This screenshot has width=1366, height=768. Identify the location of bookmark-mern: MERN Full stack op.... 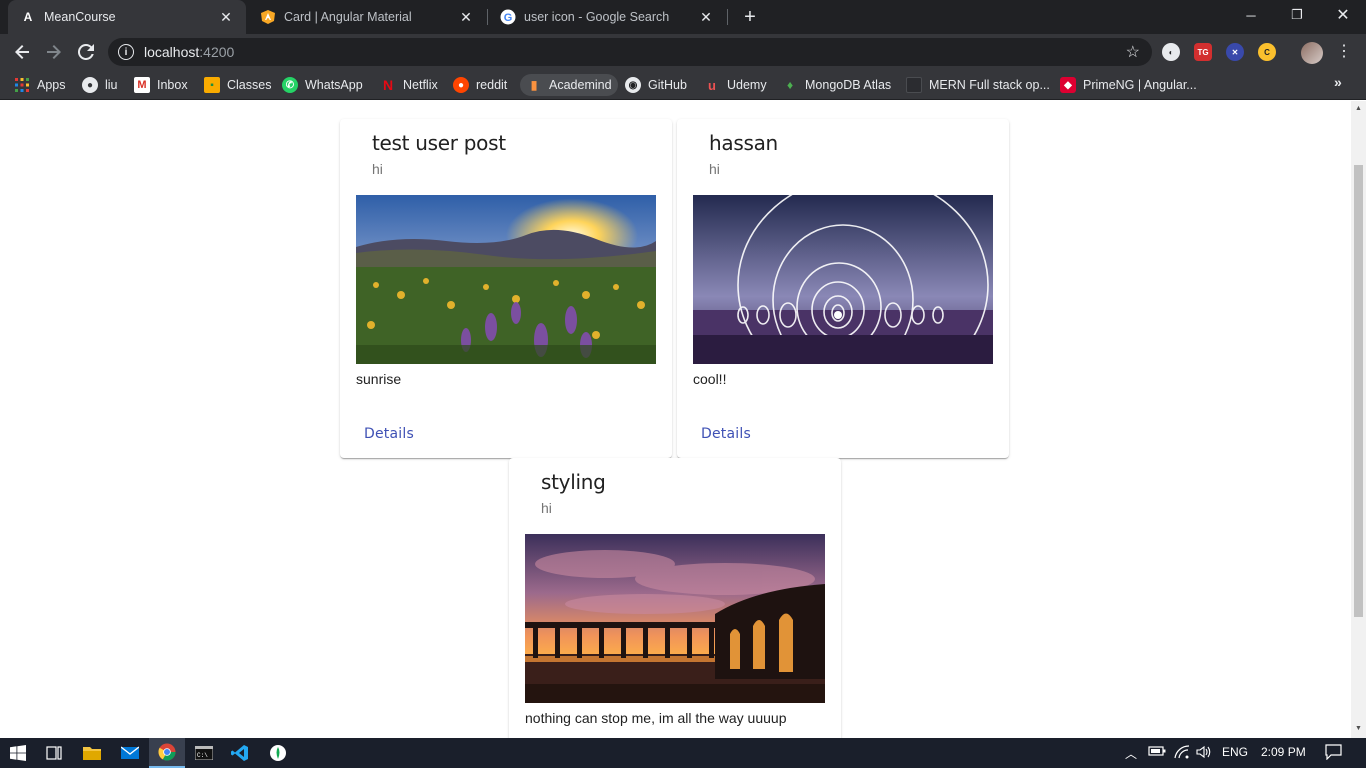
(978, 85).